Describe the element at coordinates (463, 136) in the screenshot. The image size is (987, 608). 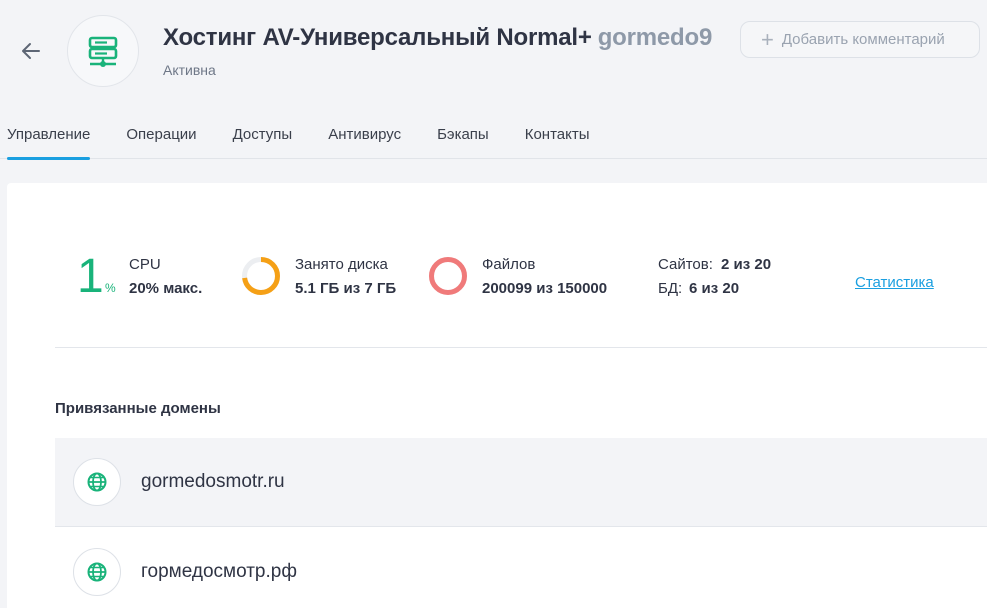
I see `tab-backups: Бэкапы` at that location.